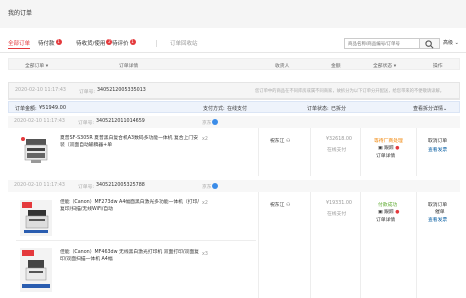 The width and height of the screenshot is (466, 298). What do you see at coordinates (91, 44) in the screenshot?
I see `tab-label: 待收货/使用` at bounding box center [91, 44].